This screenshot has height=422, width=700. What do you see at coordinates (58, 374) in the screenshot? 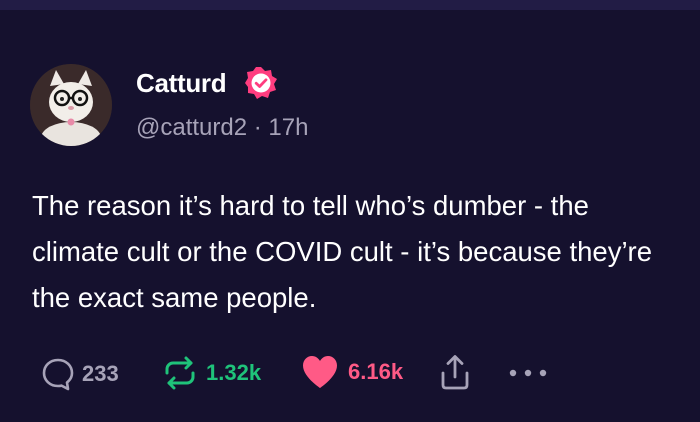
I see `reply-icon` at bounding box center [58, 374].